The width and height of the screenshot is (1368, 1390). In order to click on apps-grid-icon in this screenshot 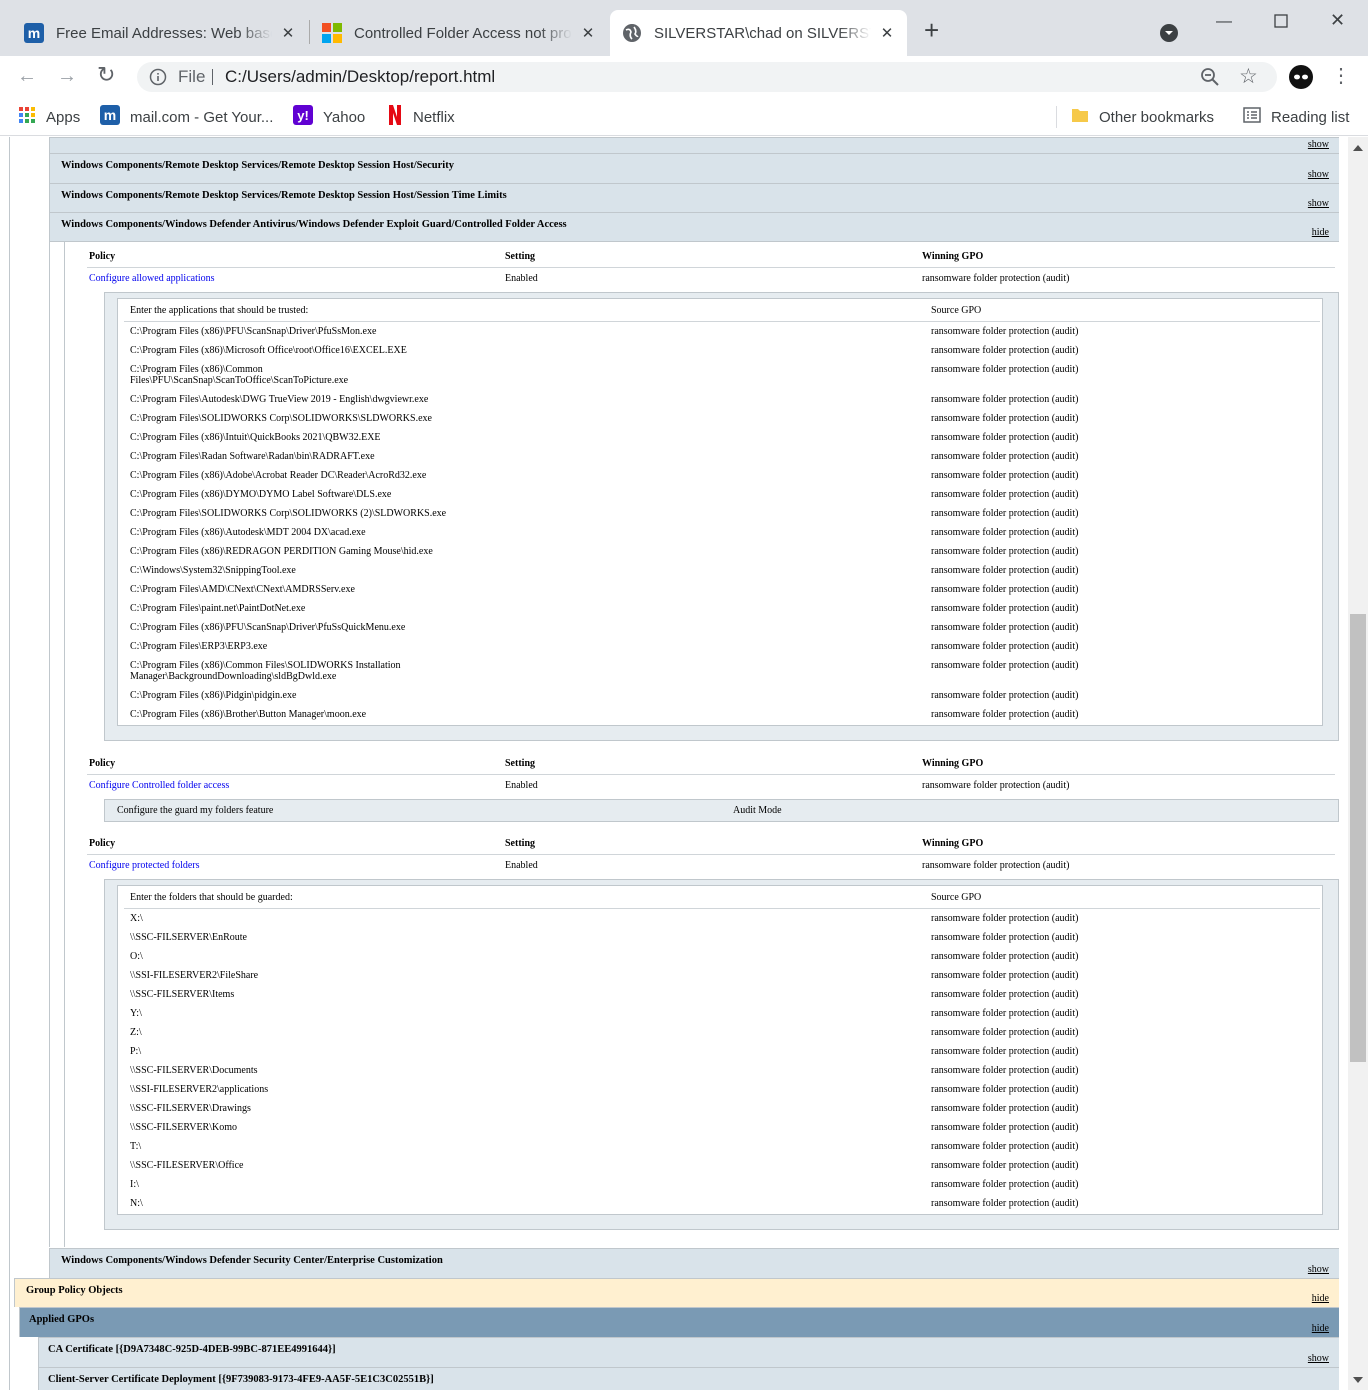, I will do `click(27, 117)`.